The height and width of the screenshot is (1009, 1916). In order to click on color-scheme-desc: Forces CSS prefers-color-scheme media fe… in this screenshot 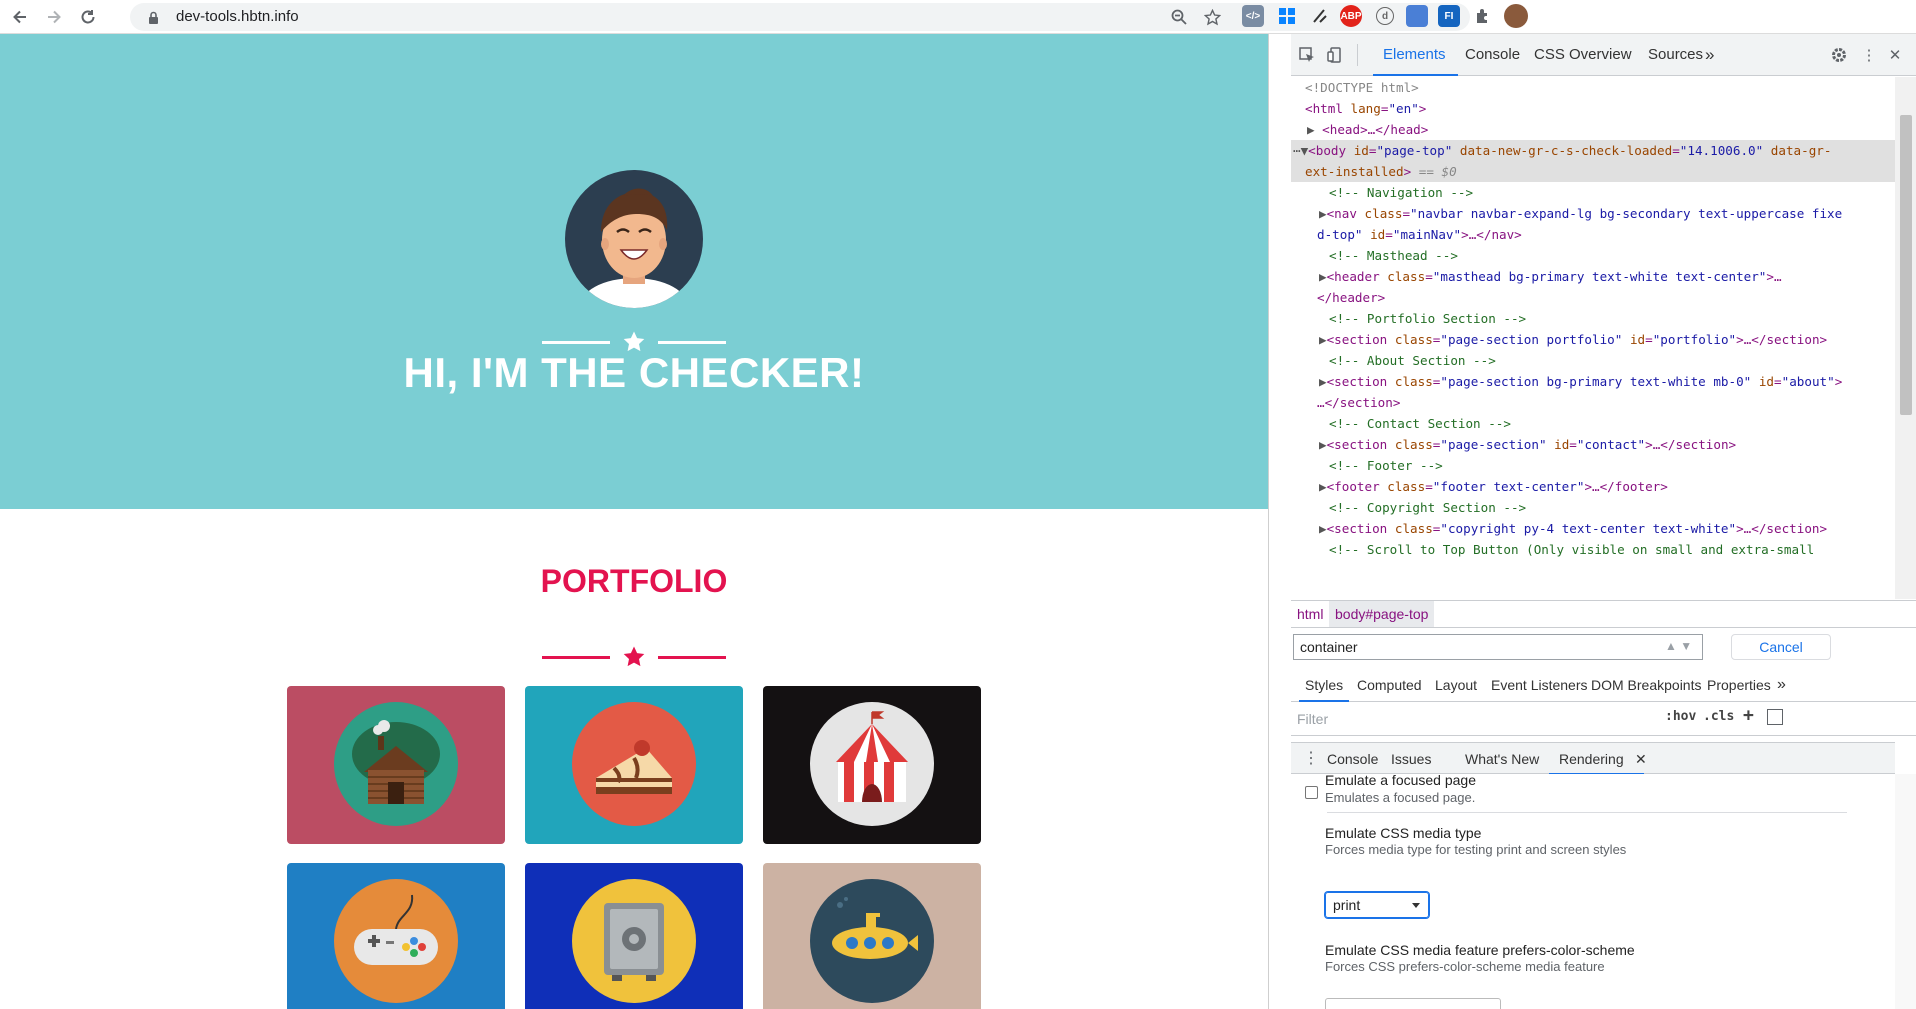, I will do `click(1465, 966)`.